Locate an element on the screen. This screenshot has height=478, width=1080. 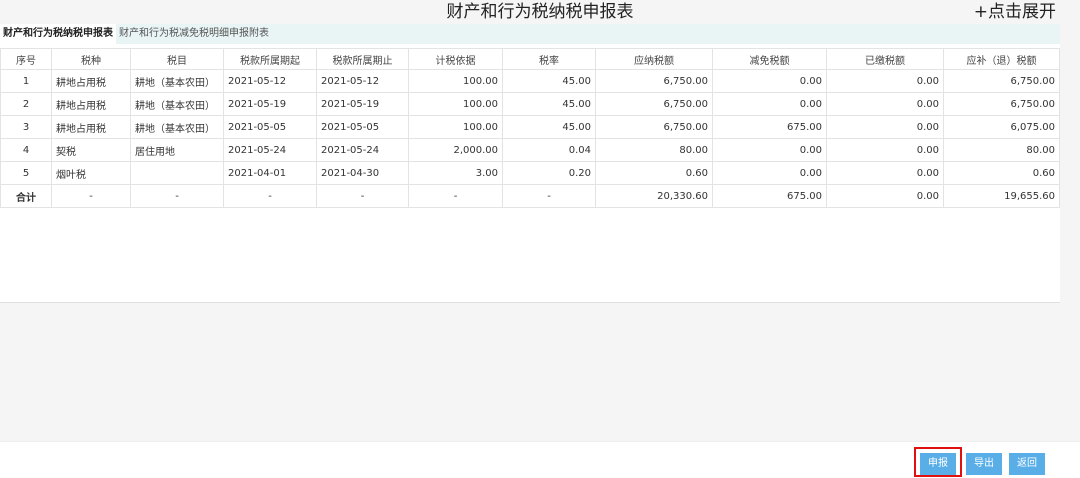
cell-tax-rate: 0.20 is located at coordinates (549, 173).